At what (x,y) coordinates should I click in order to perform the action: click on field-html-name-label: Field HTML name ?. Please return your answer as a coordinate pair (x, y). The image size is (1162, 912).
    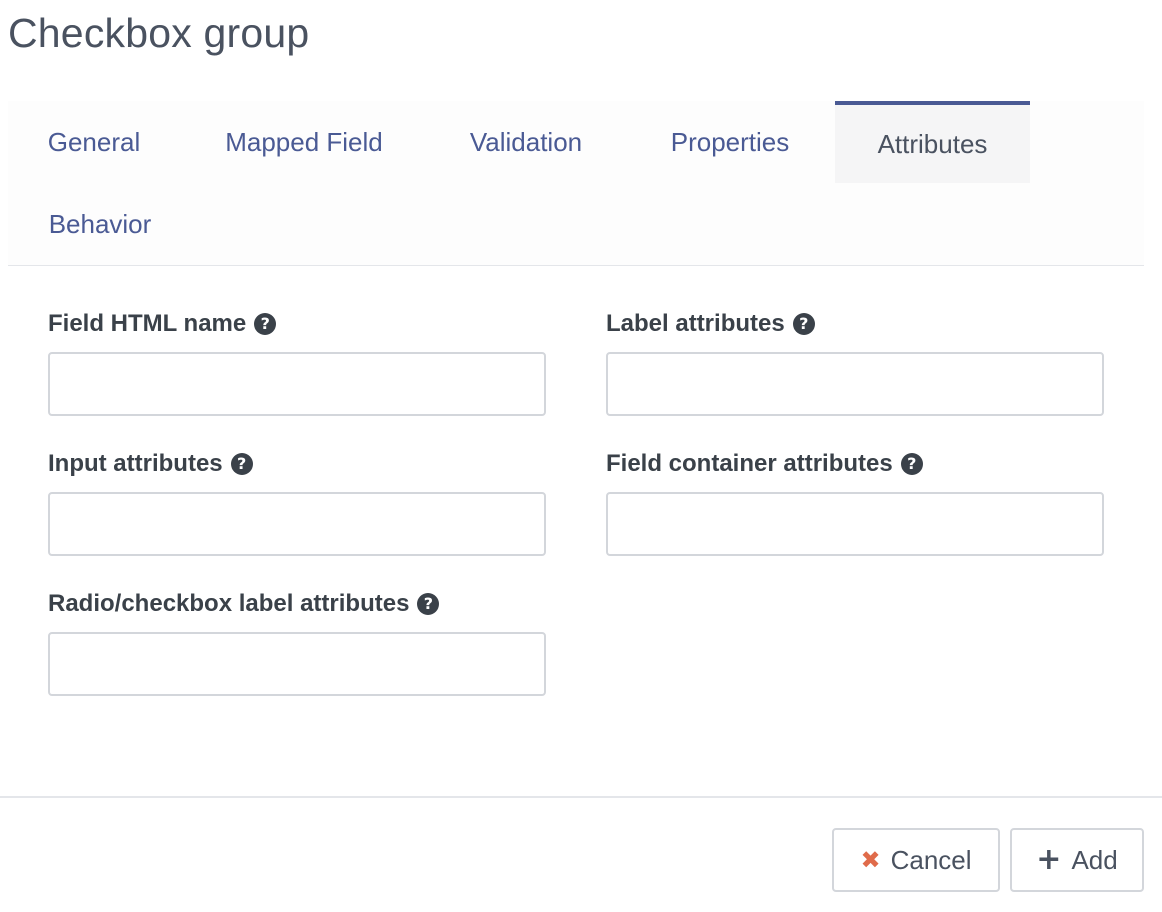
    Looking at the image, I should click on (162, 324).